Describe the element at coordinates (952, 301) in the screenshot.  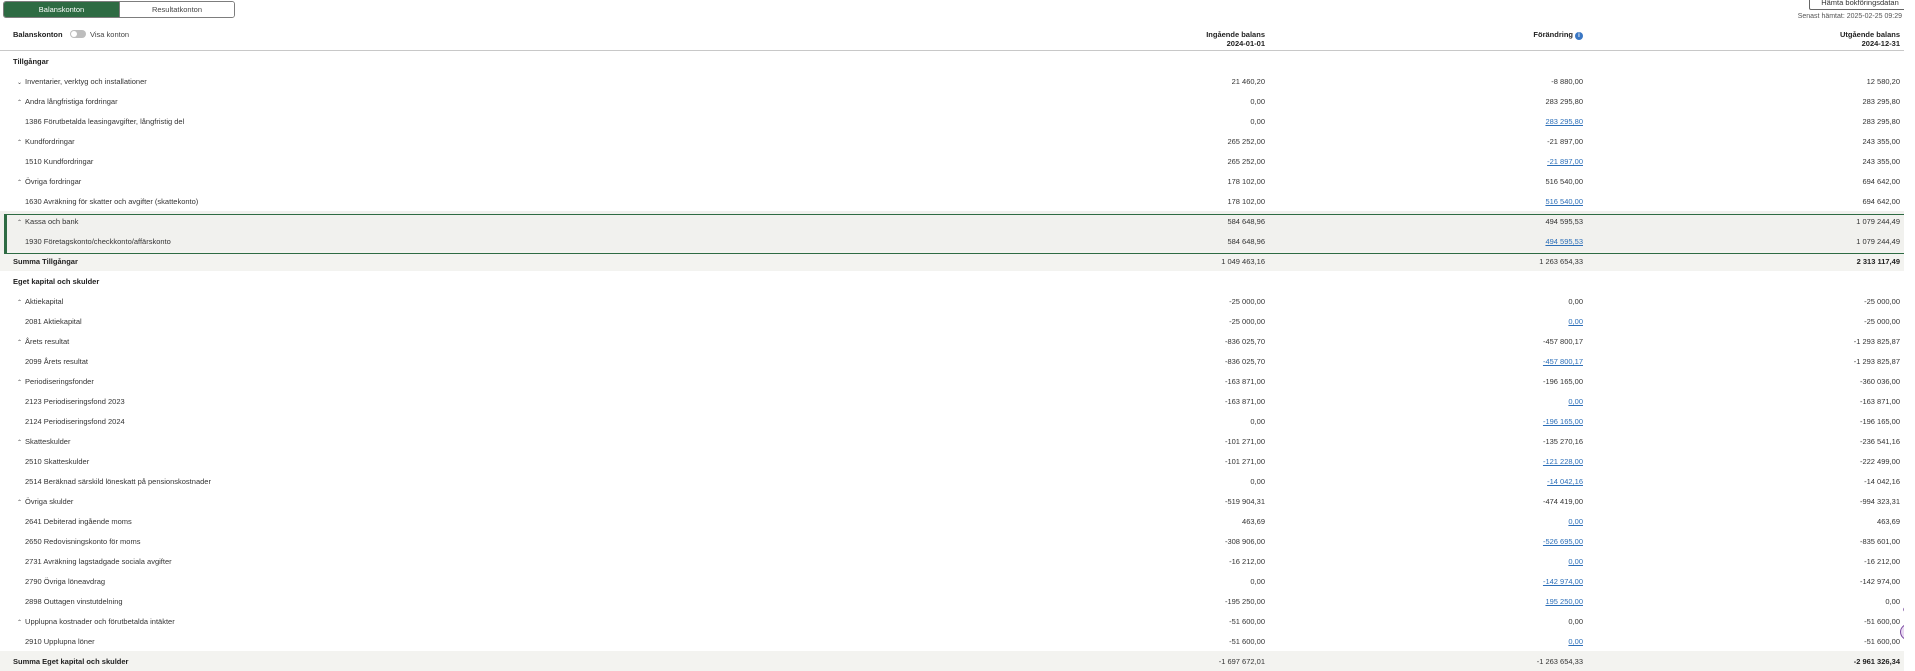
I see `group-row: ⌃ Aktiekapital -25 000,00 0,00 -25 000,00` at that location.